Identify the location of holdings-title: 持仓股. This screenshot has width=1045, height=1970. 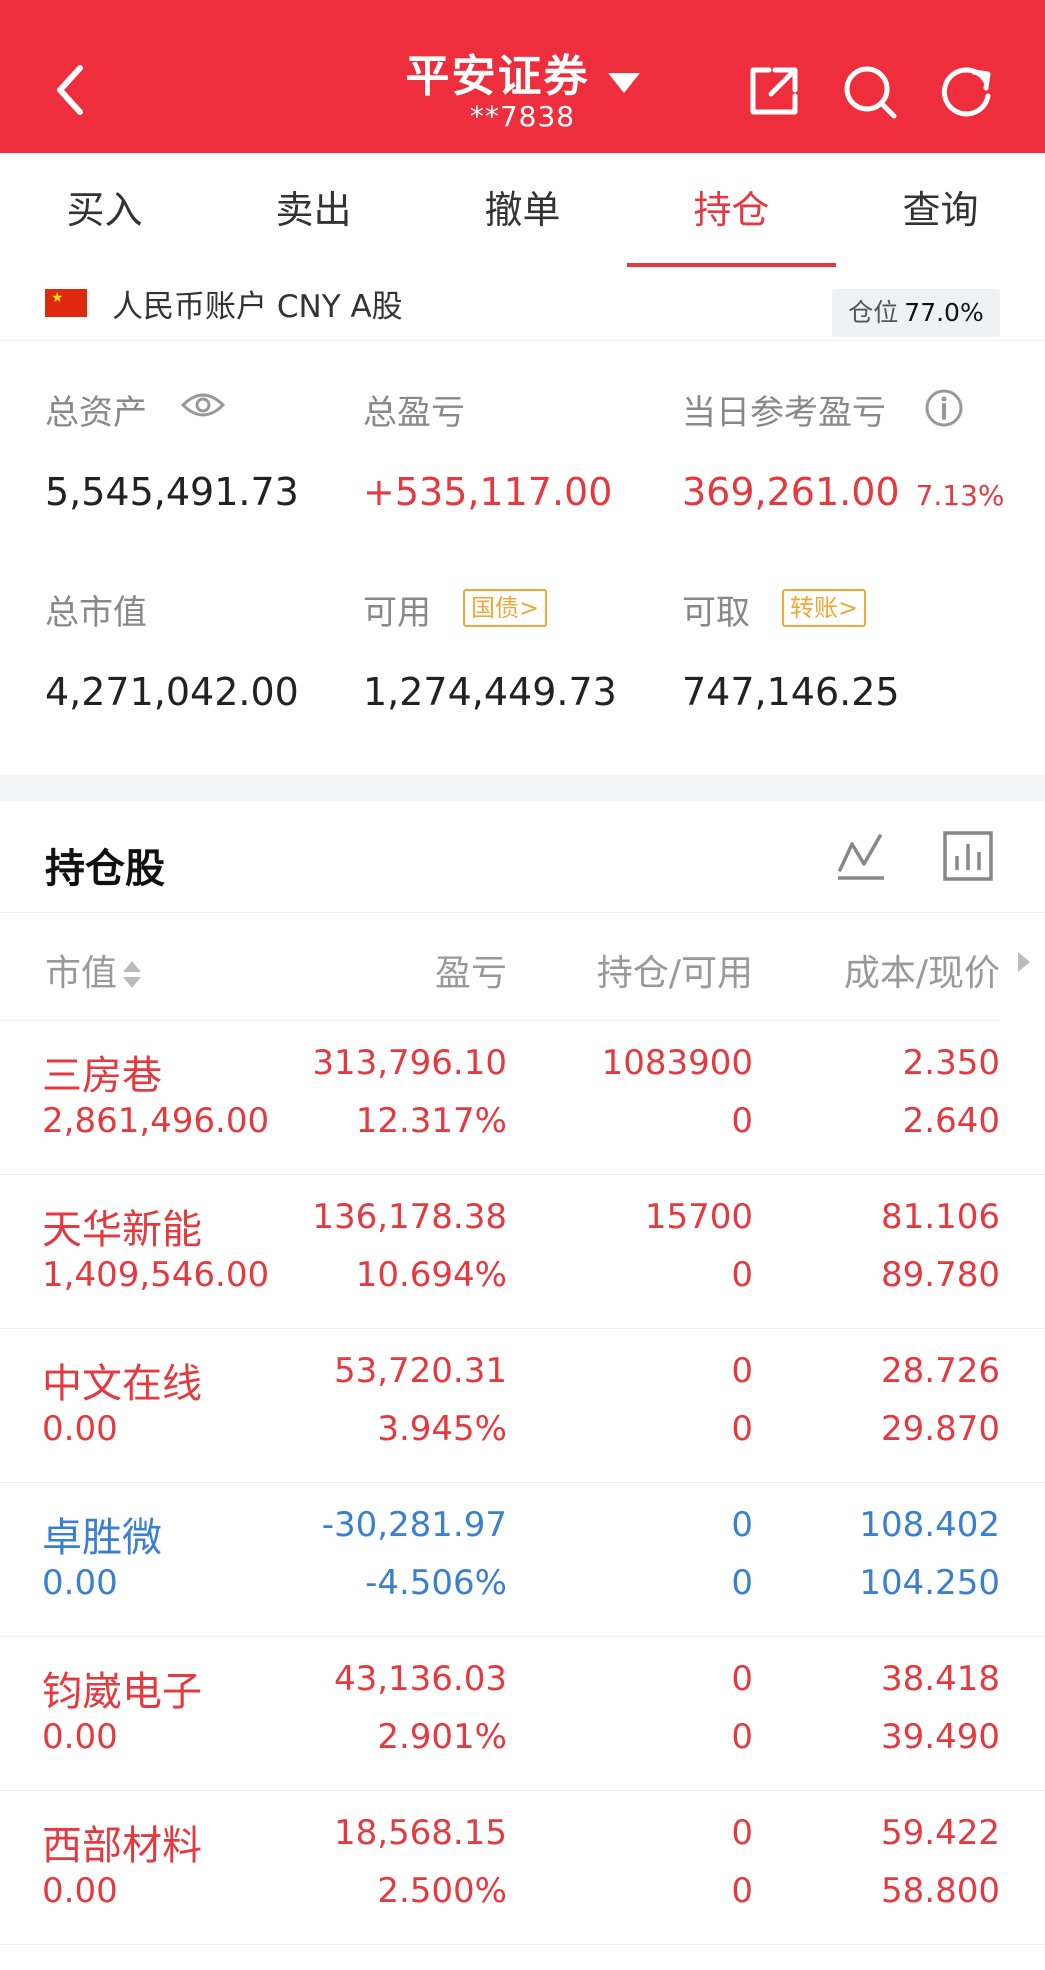
(105, 869).